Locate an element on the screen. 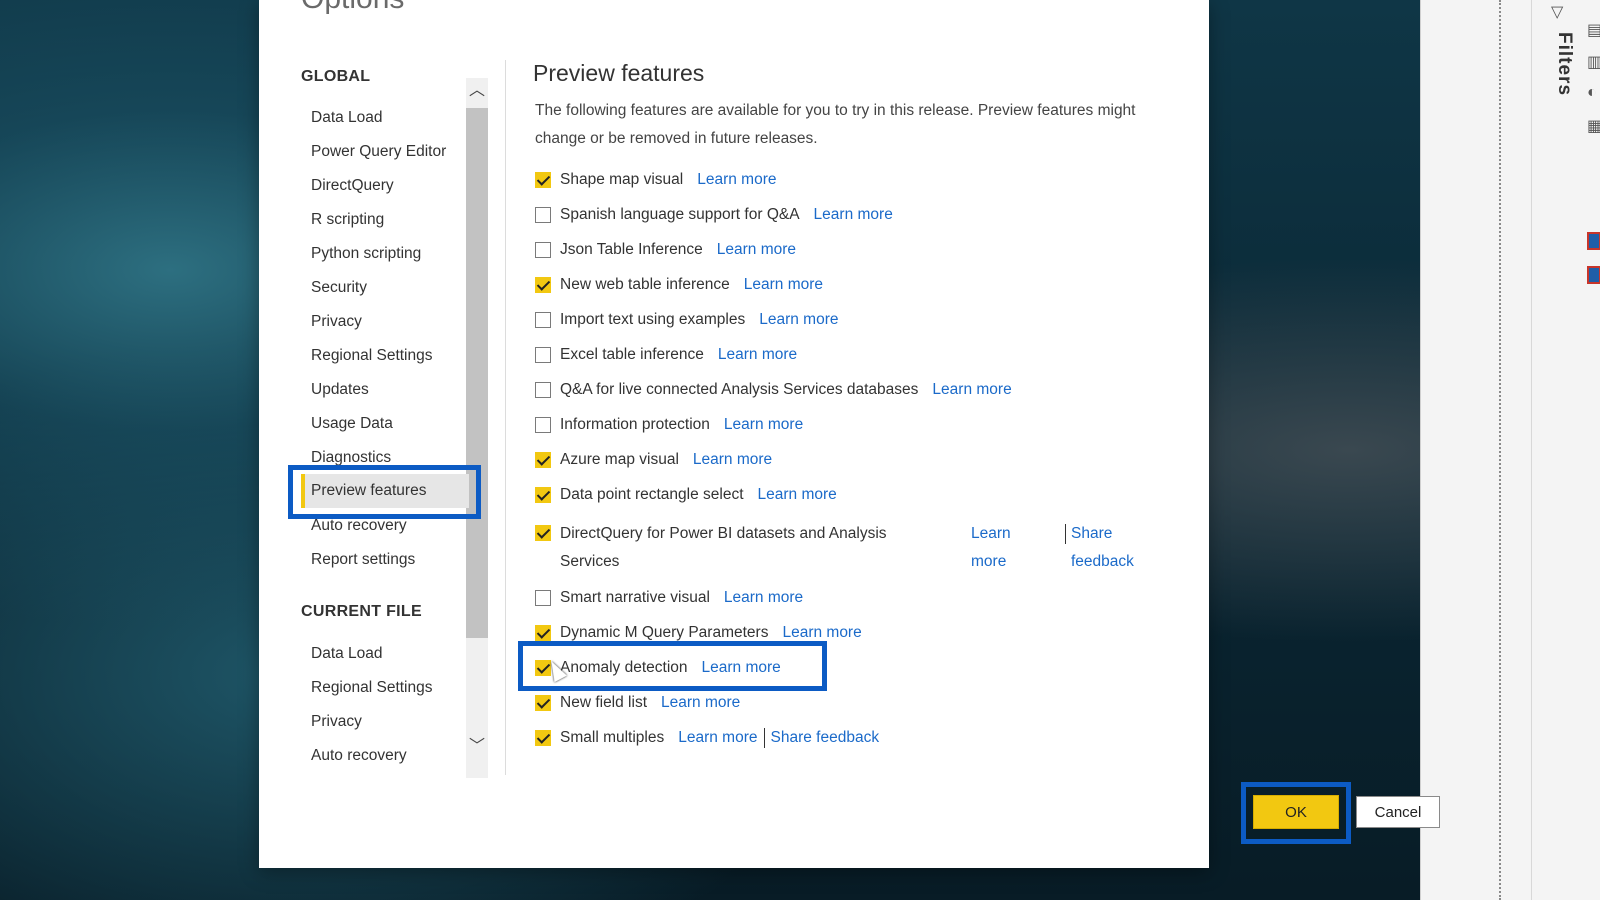 The width and height of the screenshot is (1600, 900). sidebar-item-regional-settings: Regional Settings is located at coordinates (372, 356).